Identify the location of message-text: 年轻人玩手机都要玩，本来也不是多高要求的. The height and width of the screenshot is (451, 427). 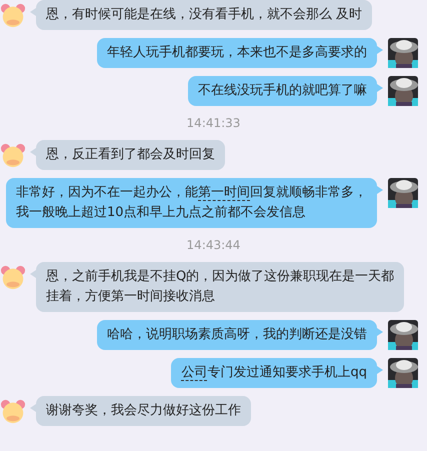
(237, 53).